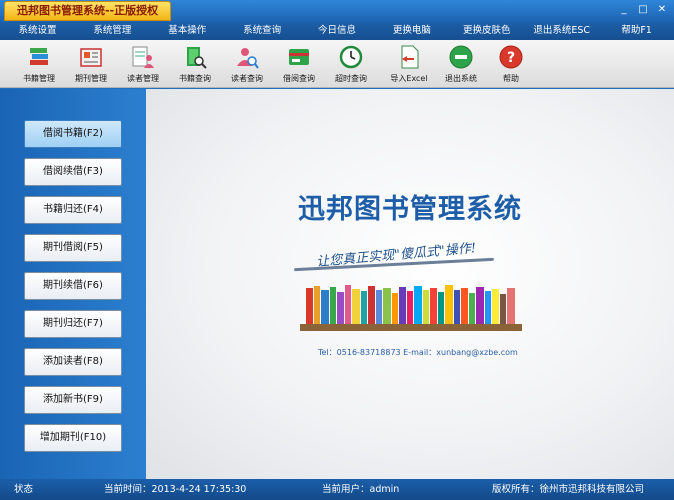 This screenshot has height=500, width=674. I want to click on status-label: 状态, so click(24, 489).